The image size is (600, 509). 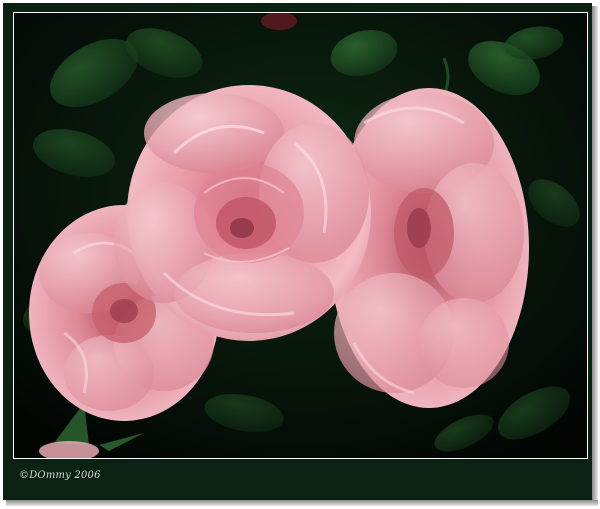 What do you see at coordinates (60, 475) in the screenshot?
I see `copyright-caption: ©DOmmy 2006` at bounding box center [60, 475].